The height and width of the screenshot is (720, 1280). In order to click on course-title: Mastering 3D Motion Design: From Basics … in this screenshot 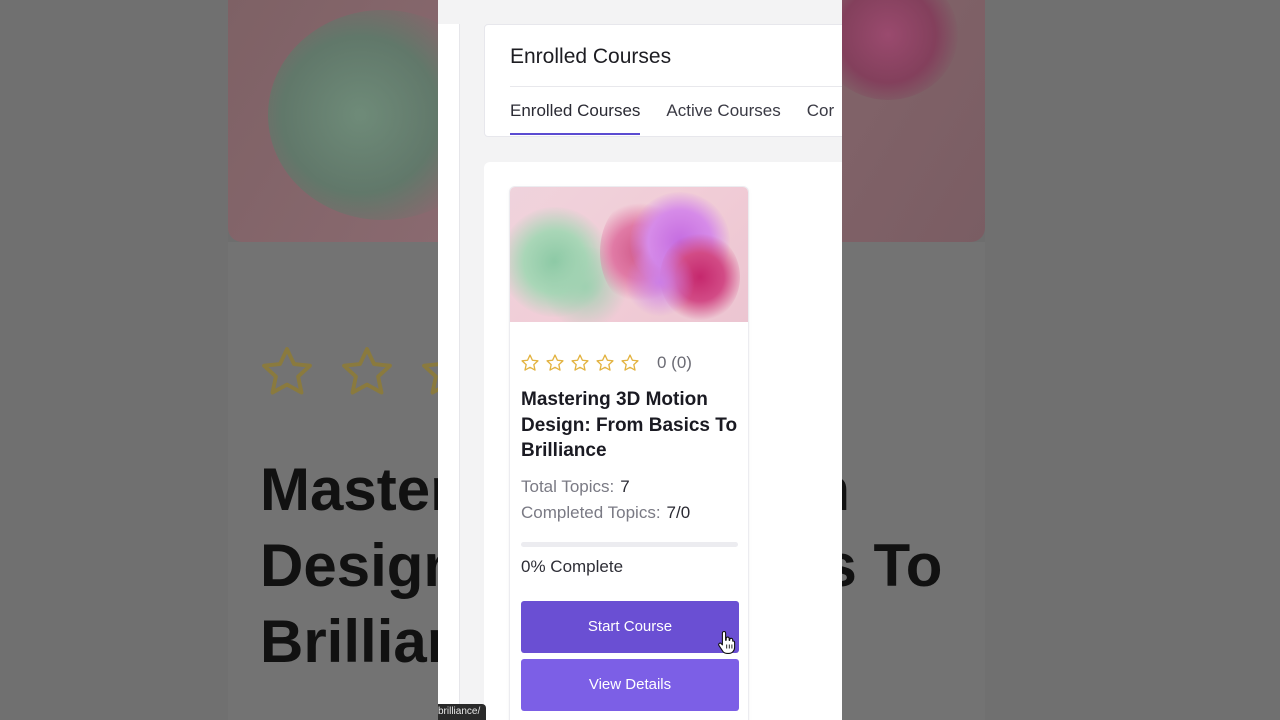, I will do `click(632, 425)`.